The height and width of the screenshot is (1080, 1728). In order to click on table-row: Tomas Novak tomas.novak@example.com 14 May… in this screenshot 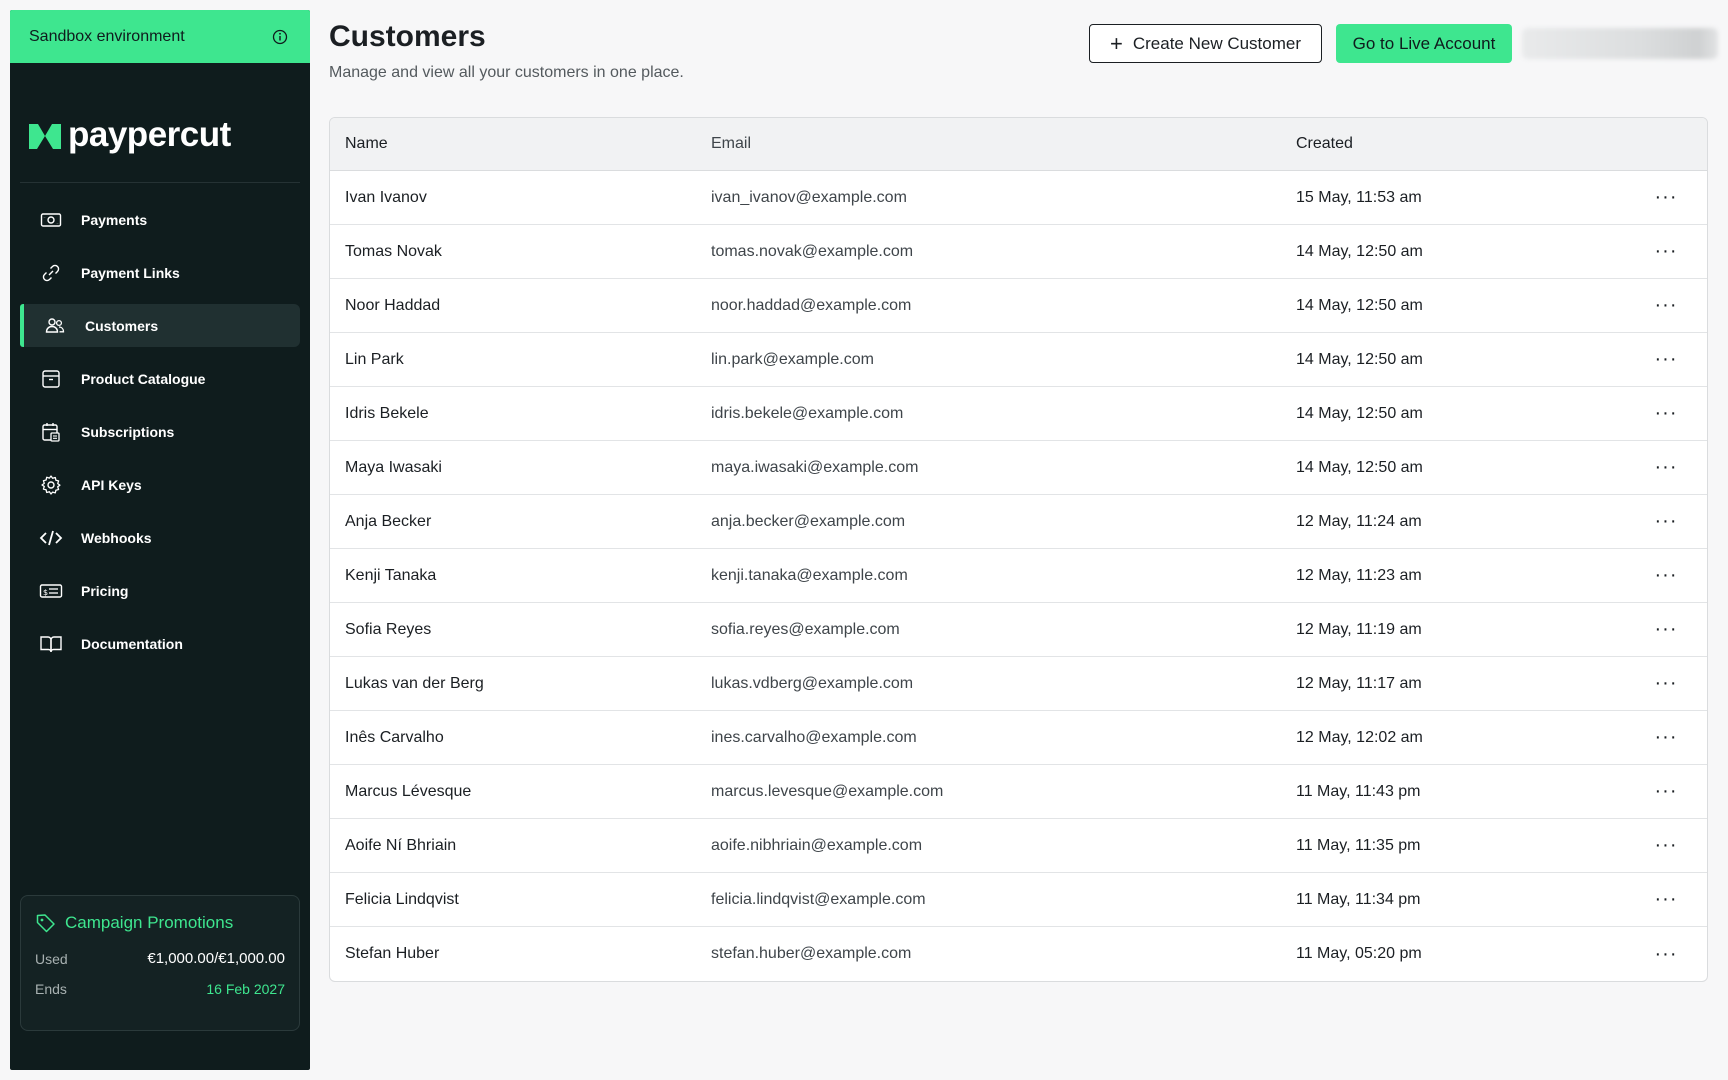, I will do `click(1018, 252)`.